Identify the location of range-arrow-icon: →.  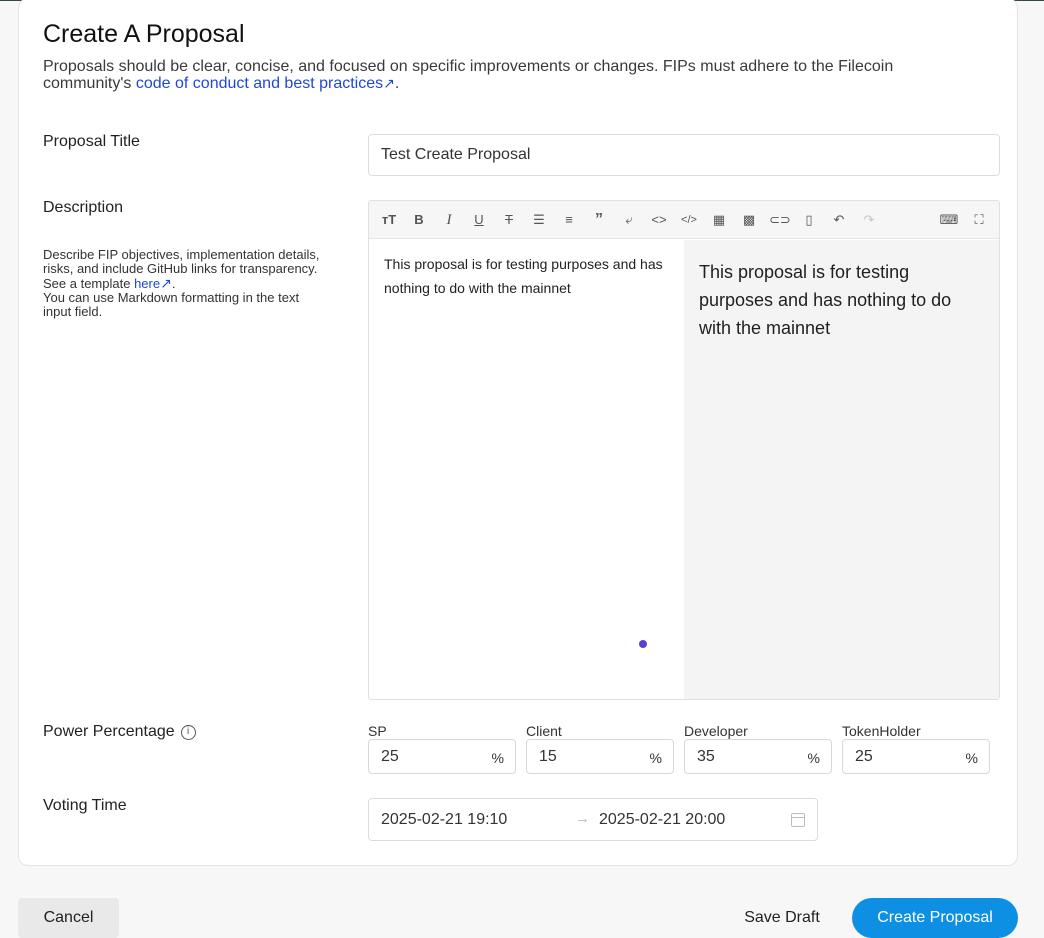
(582, 818).